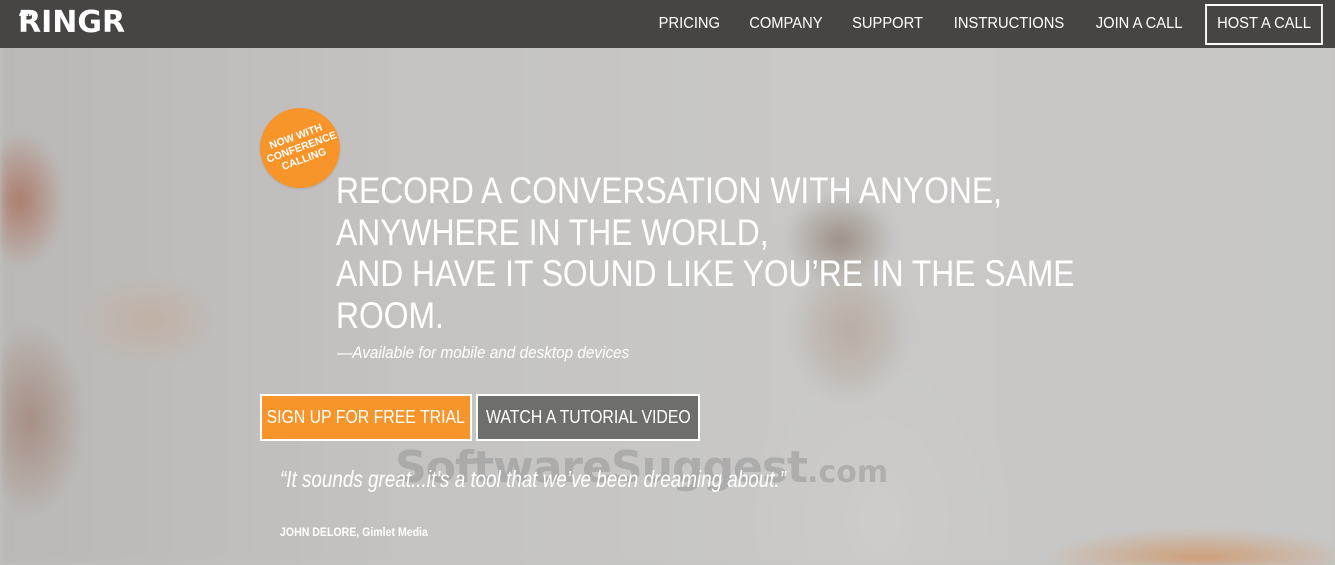 The image size is (1335, 565). I want to click on testimonial-attribution: JOHN DELORE, Gimlet Media, so click(354, 532).